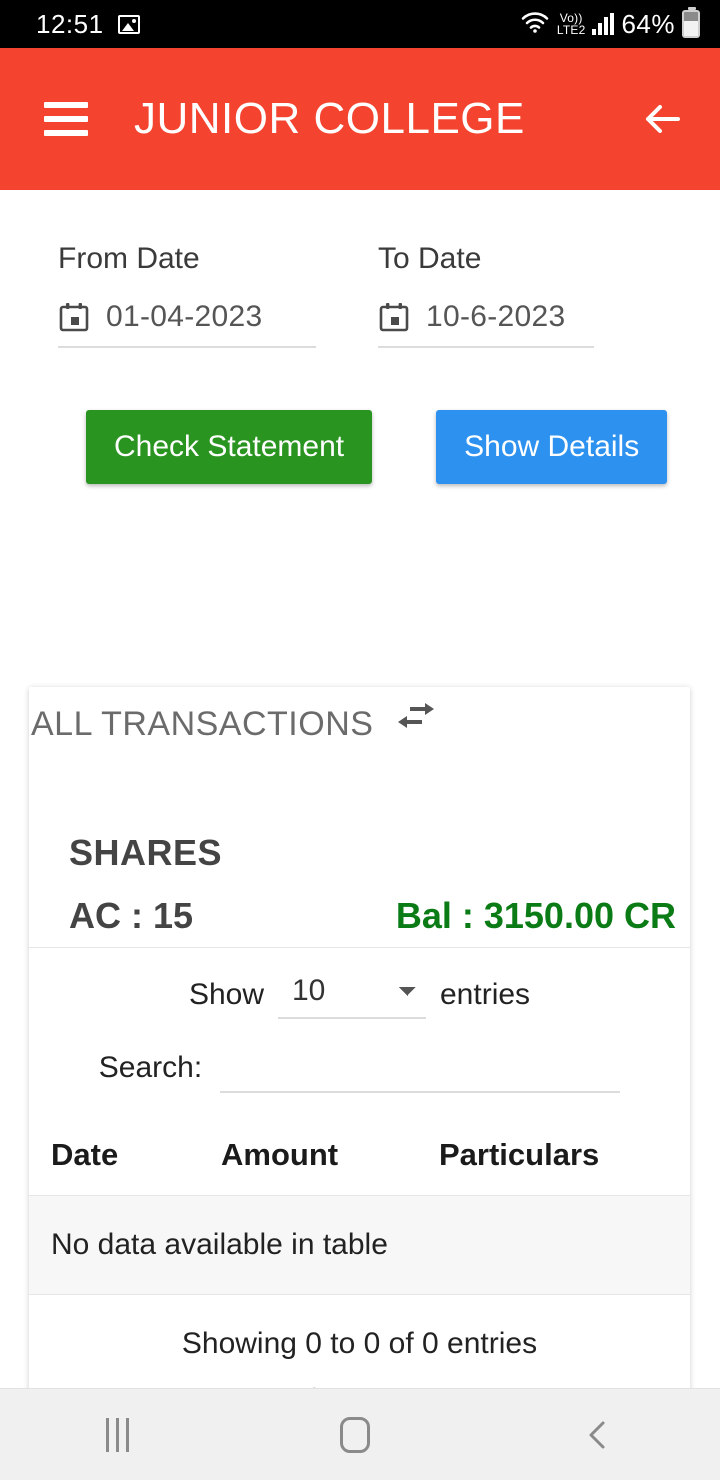 Image resolution: width=720 pixels, height=1480 pixels. I want to click on home-icon, so click(354, 1434).